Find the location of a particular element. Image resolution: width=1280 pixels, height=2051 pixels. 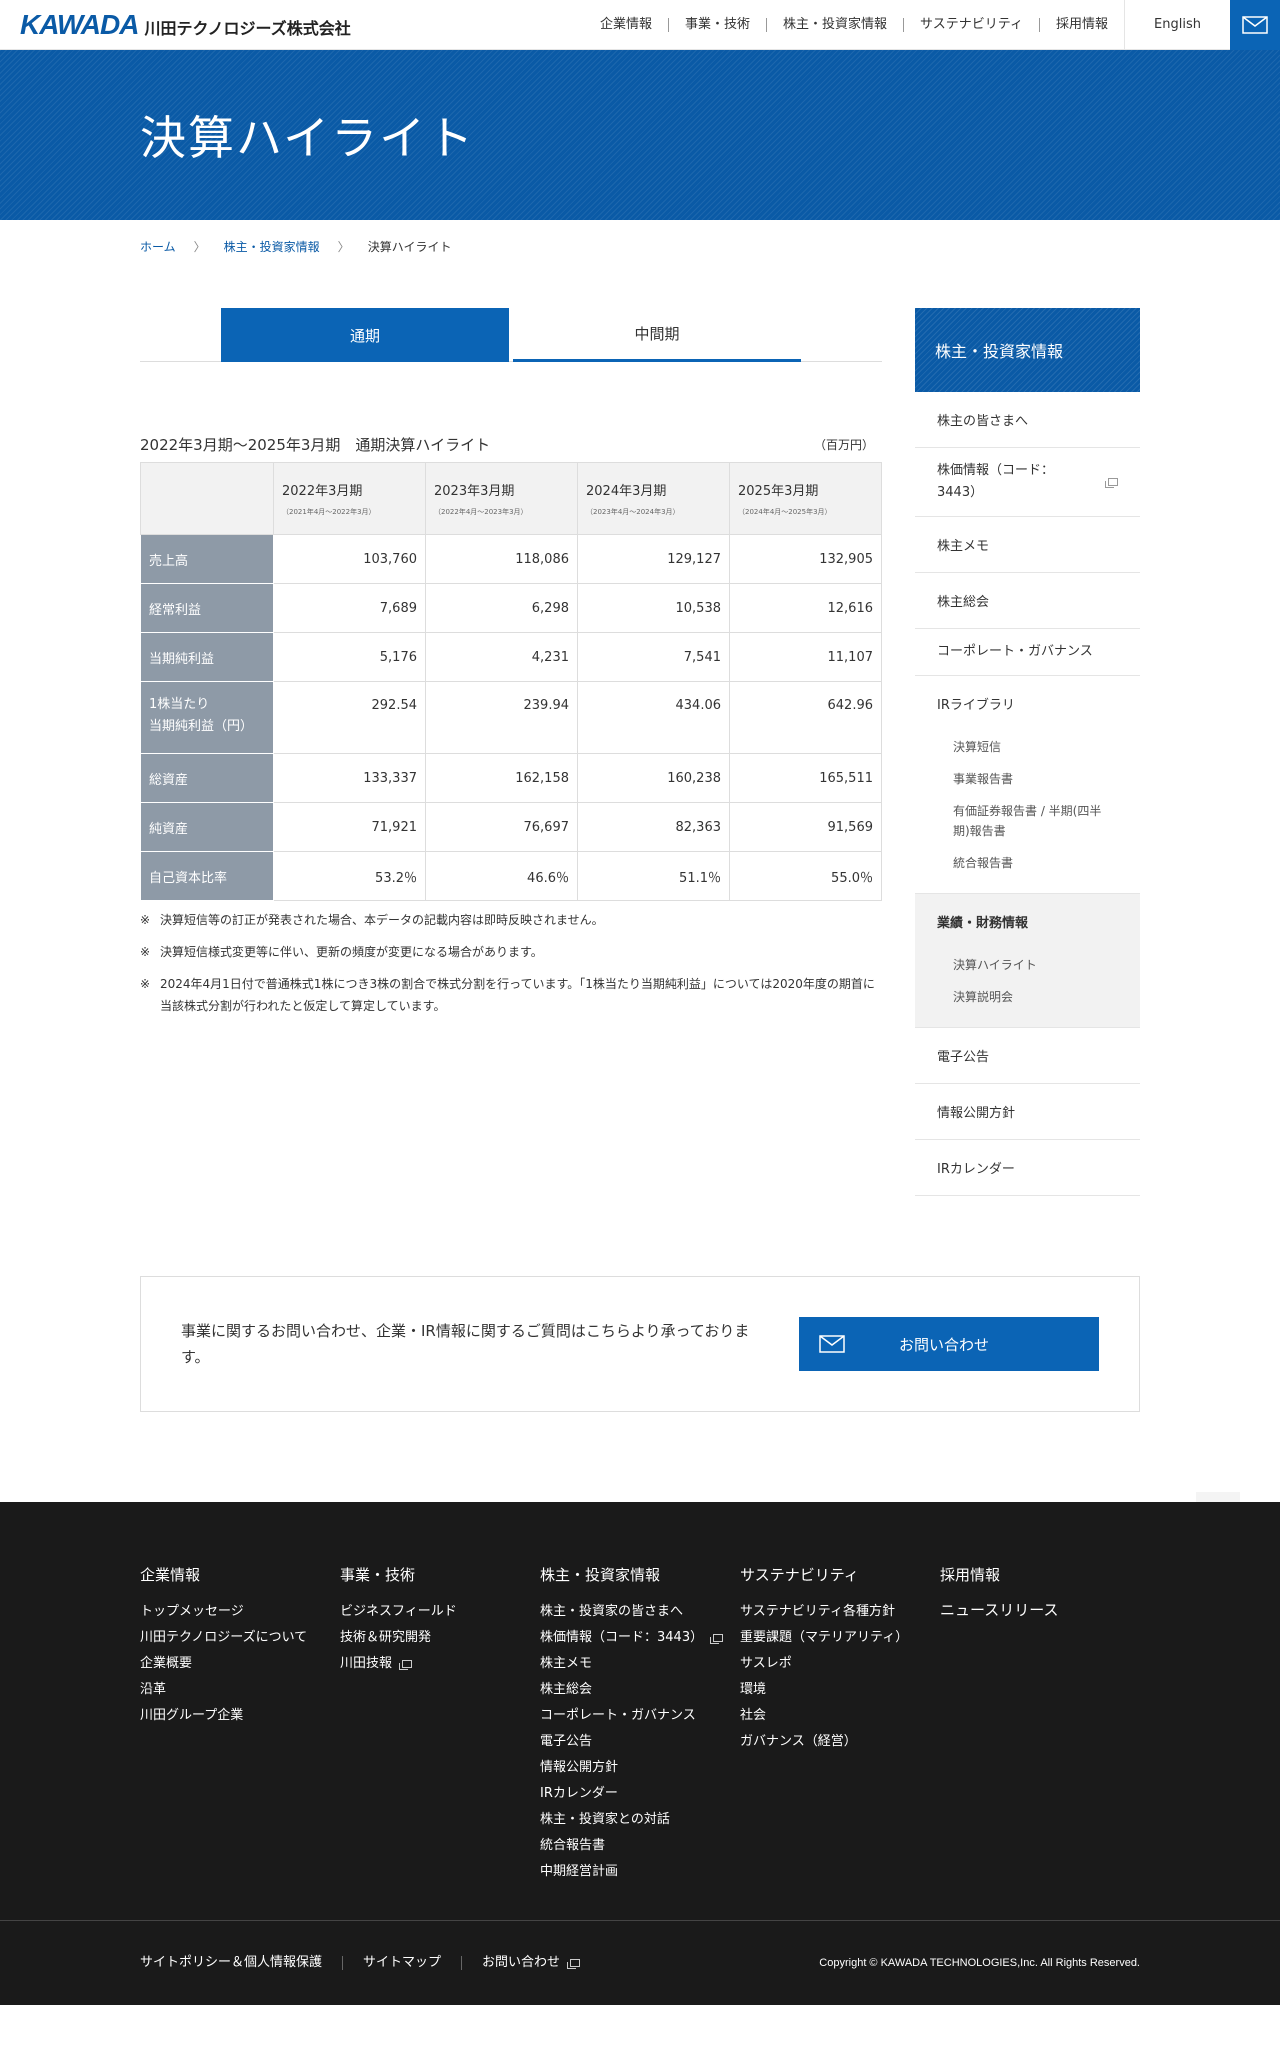

table-row: 売上高 103,760 118,086 129,127 132,905 is located at coordinates (511, 559).